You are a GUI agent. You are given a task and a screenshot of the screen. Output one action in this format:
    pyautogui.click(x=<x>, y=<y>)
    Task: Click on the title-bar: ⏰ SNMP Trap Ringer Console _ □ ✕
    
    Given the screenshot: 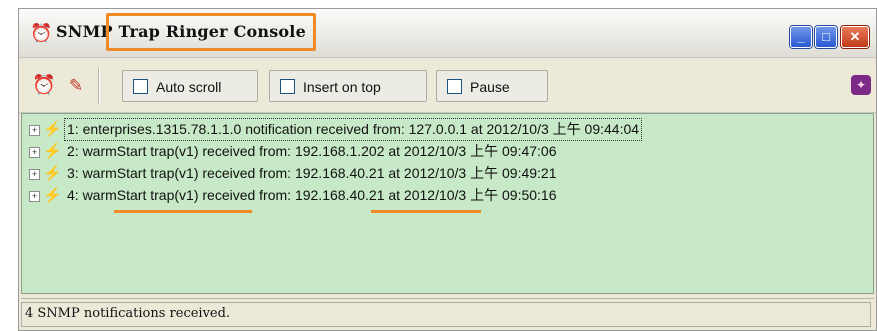 What is the action you would take?
    pyautogui.click(x=447, y=33)
    